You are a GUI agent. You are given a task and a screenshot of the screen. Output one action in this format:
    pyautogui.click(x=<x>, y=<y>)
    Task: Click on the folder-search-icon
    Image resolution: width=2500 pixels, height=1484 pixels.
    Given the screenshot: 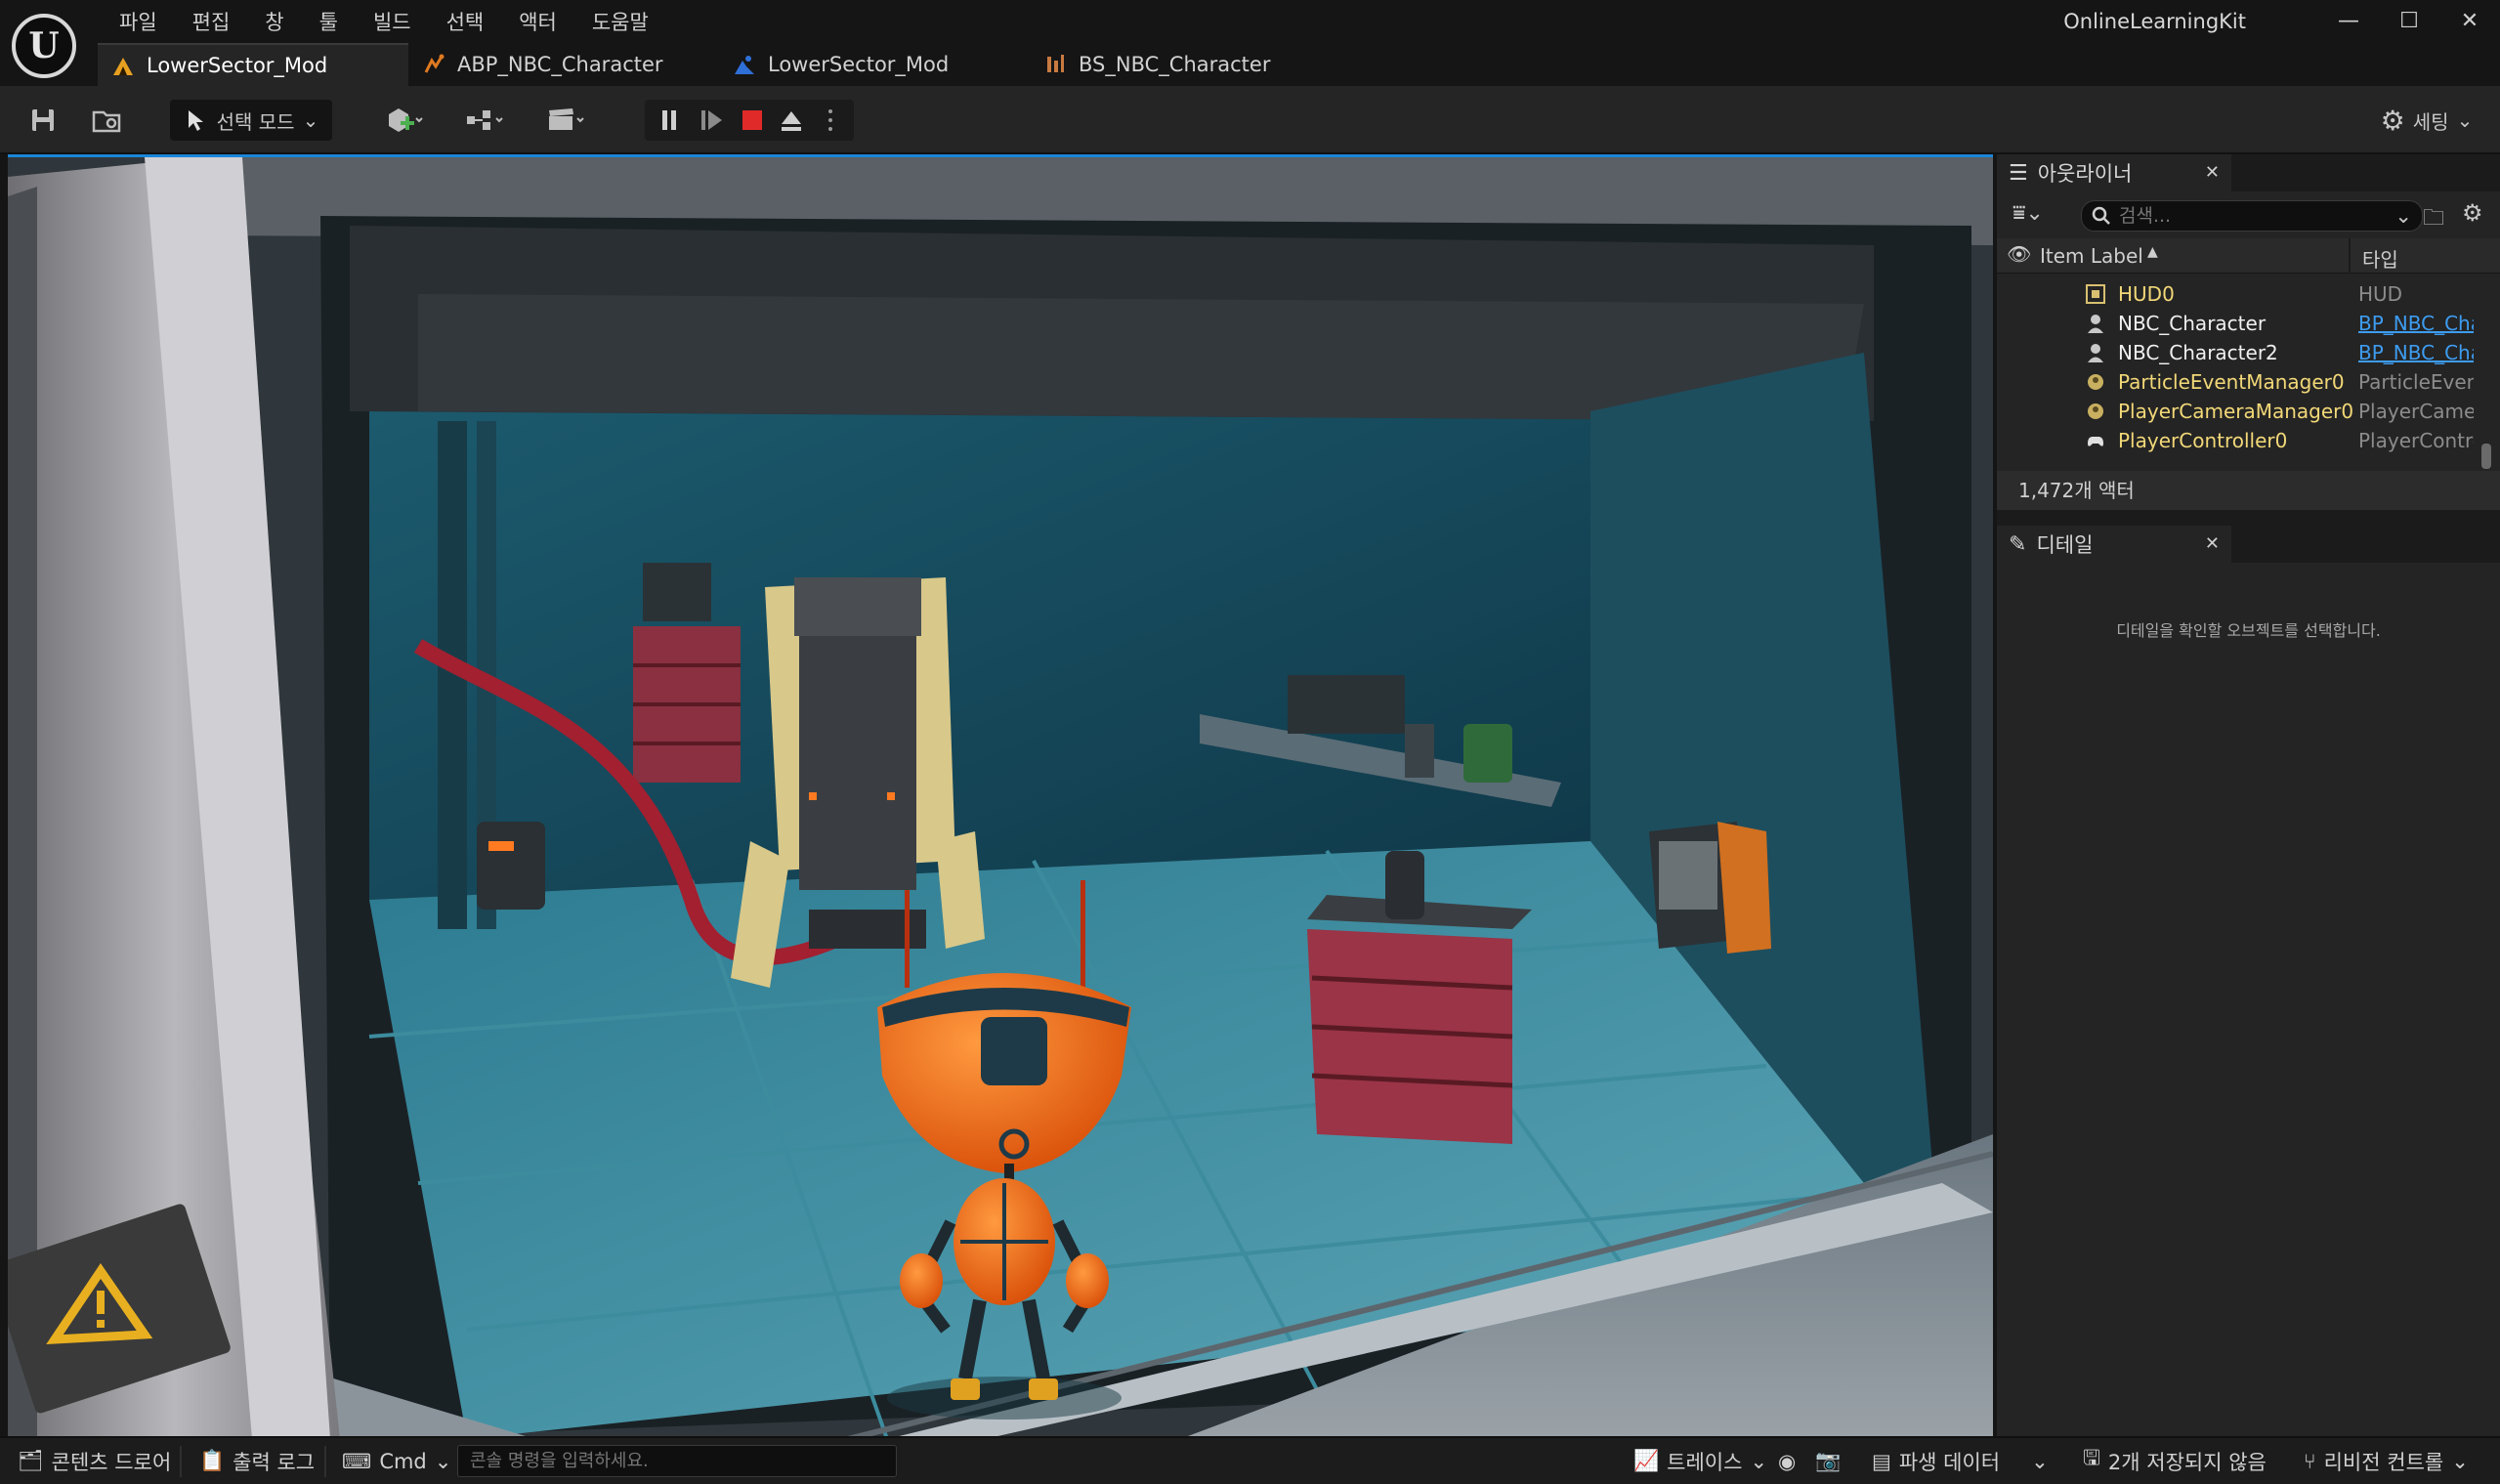 What is the action you would take?
    pyautogui.click(x=106, y=122)
    